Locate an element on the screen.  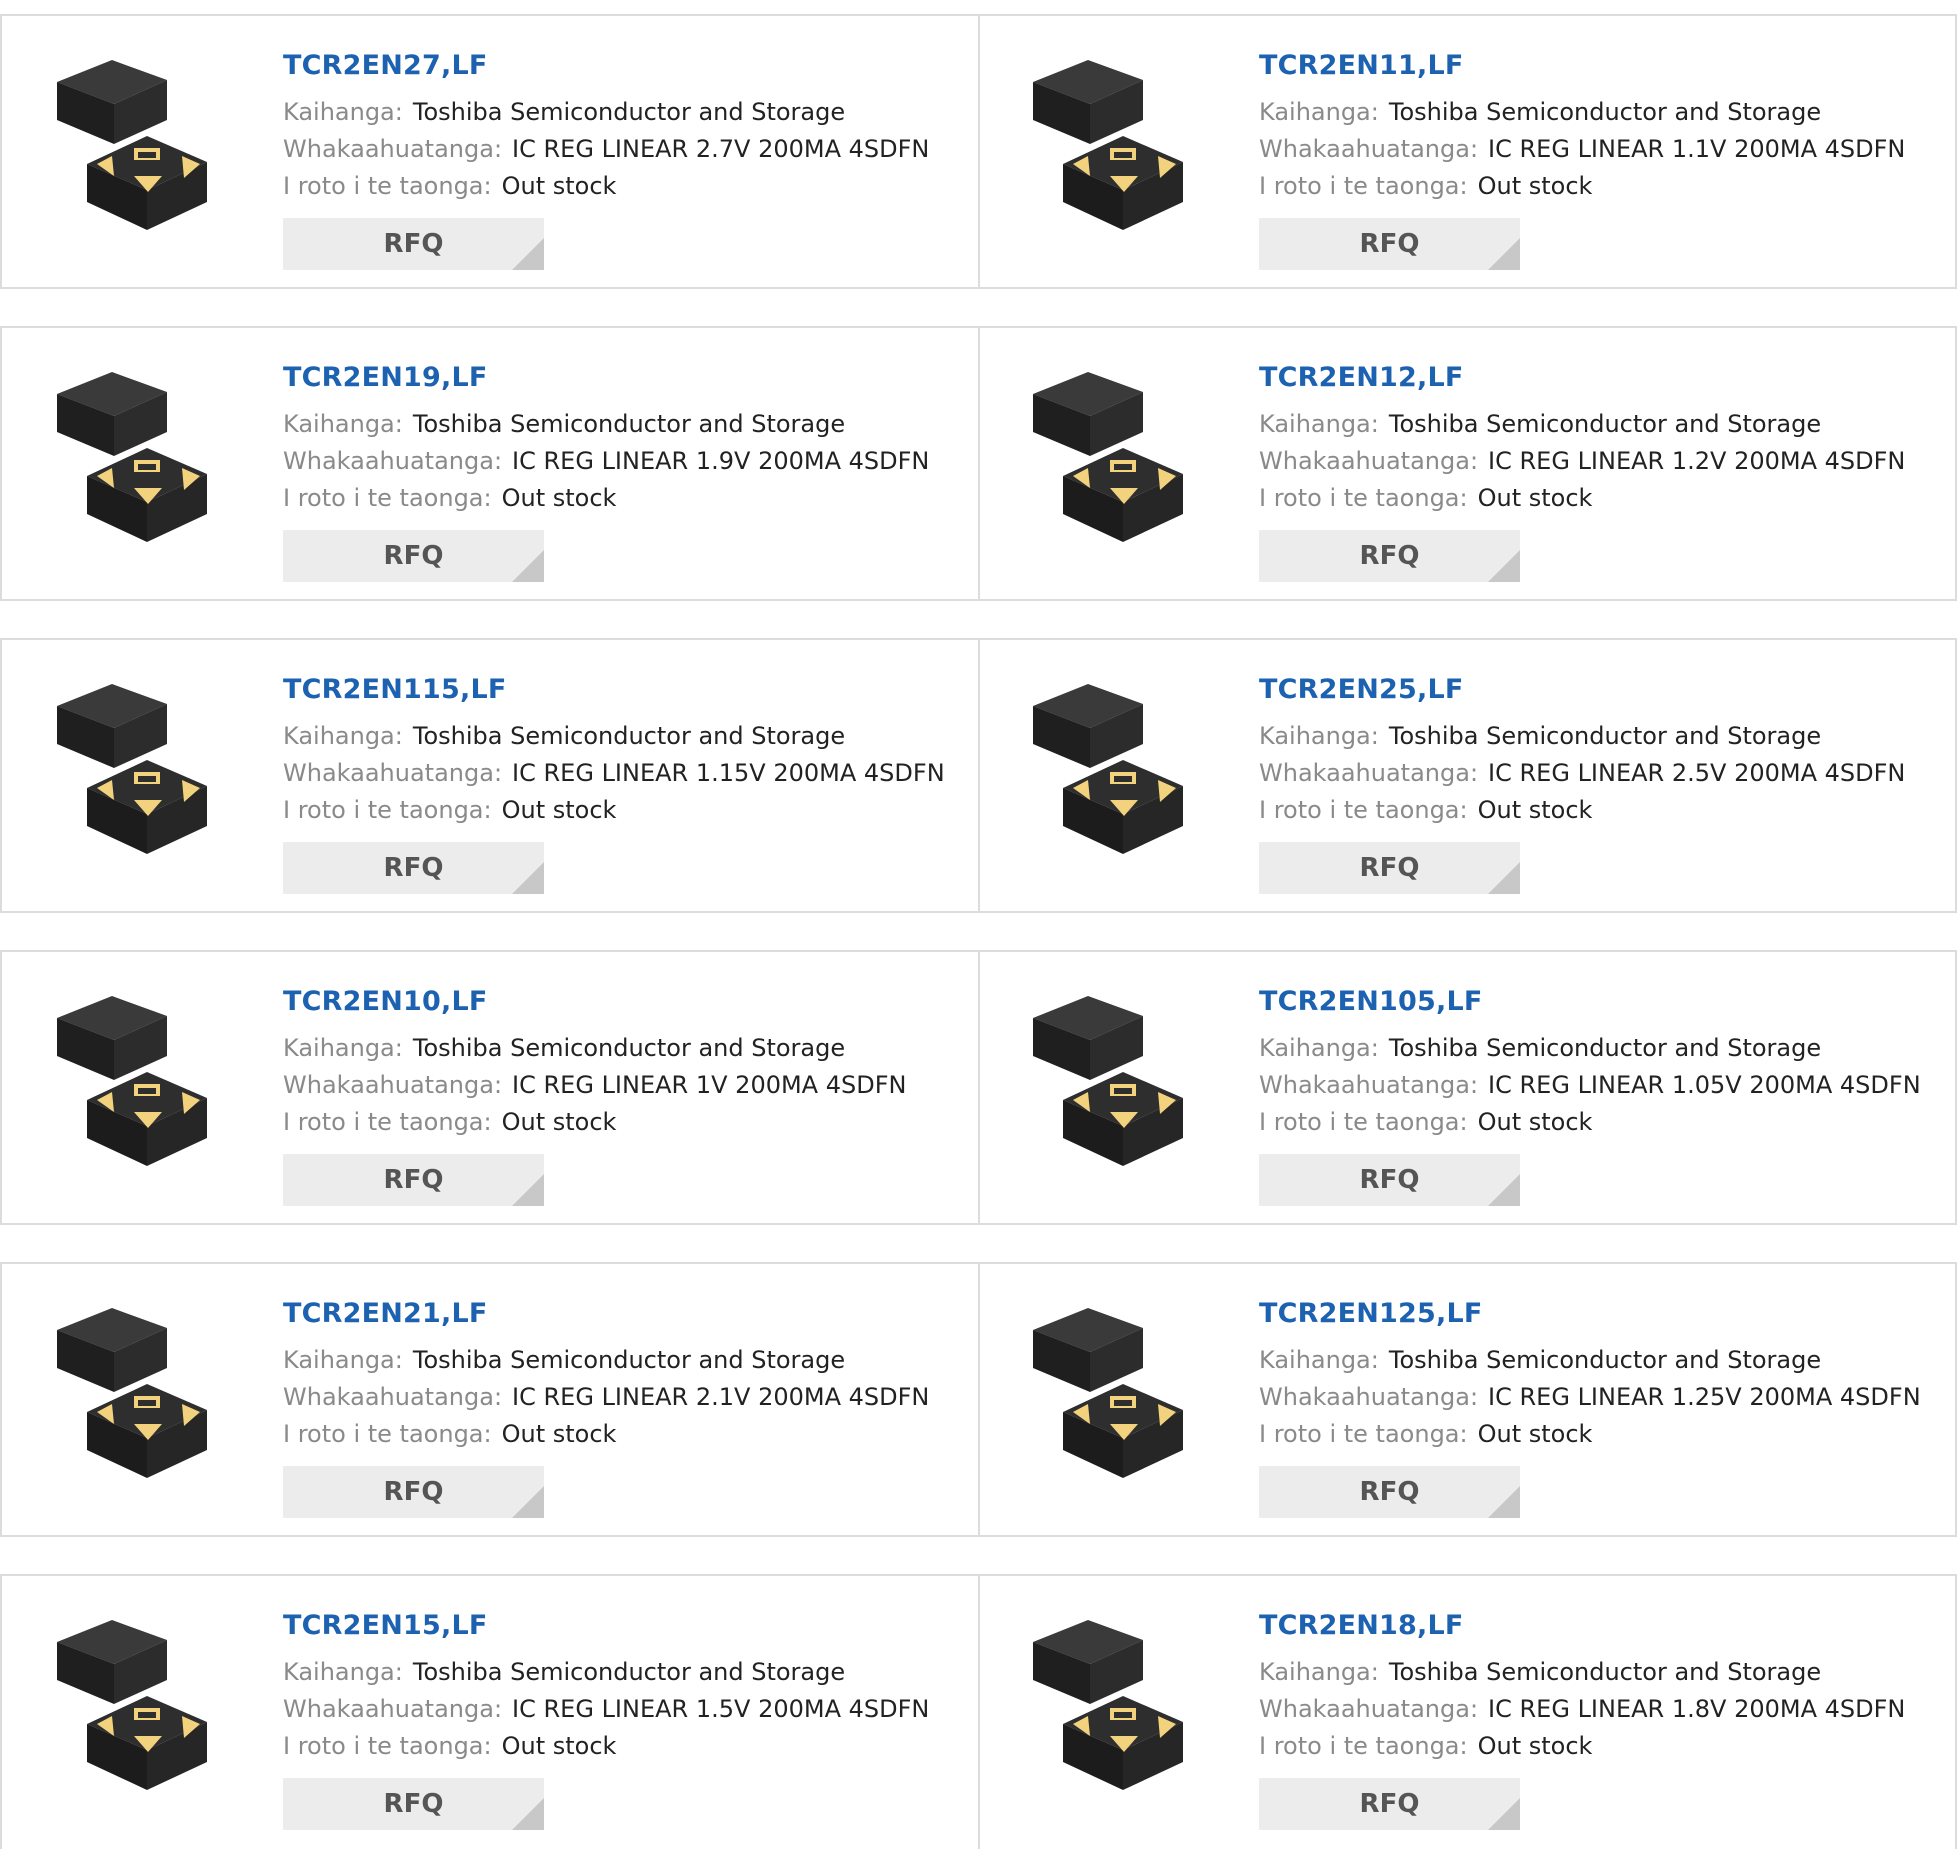
description-value: IC REG LINEAR 1.1V 200MA 4SDFN is located at coordinates (1697, 149).